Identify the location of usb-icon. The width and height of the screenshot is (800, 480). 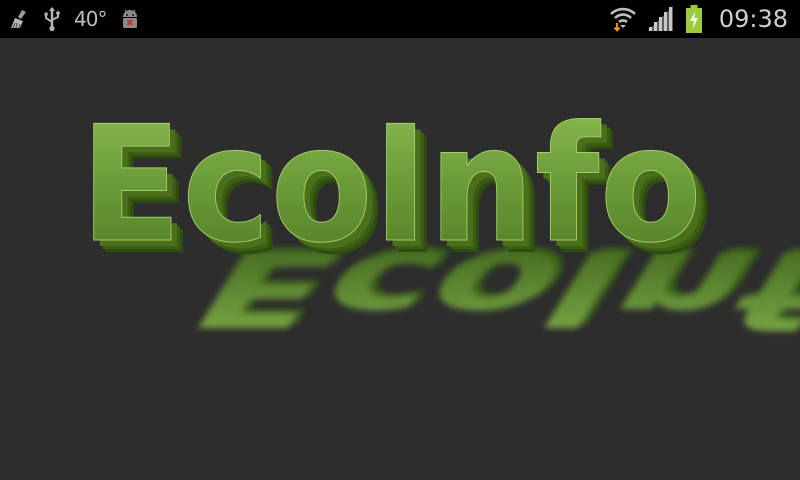
(52, 19).